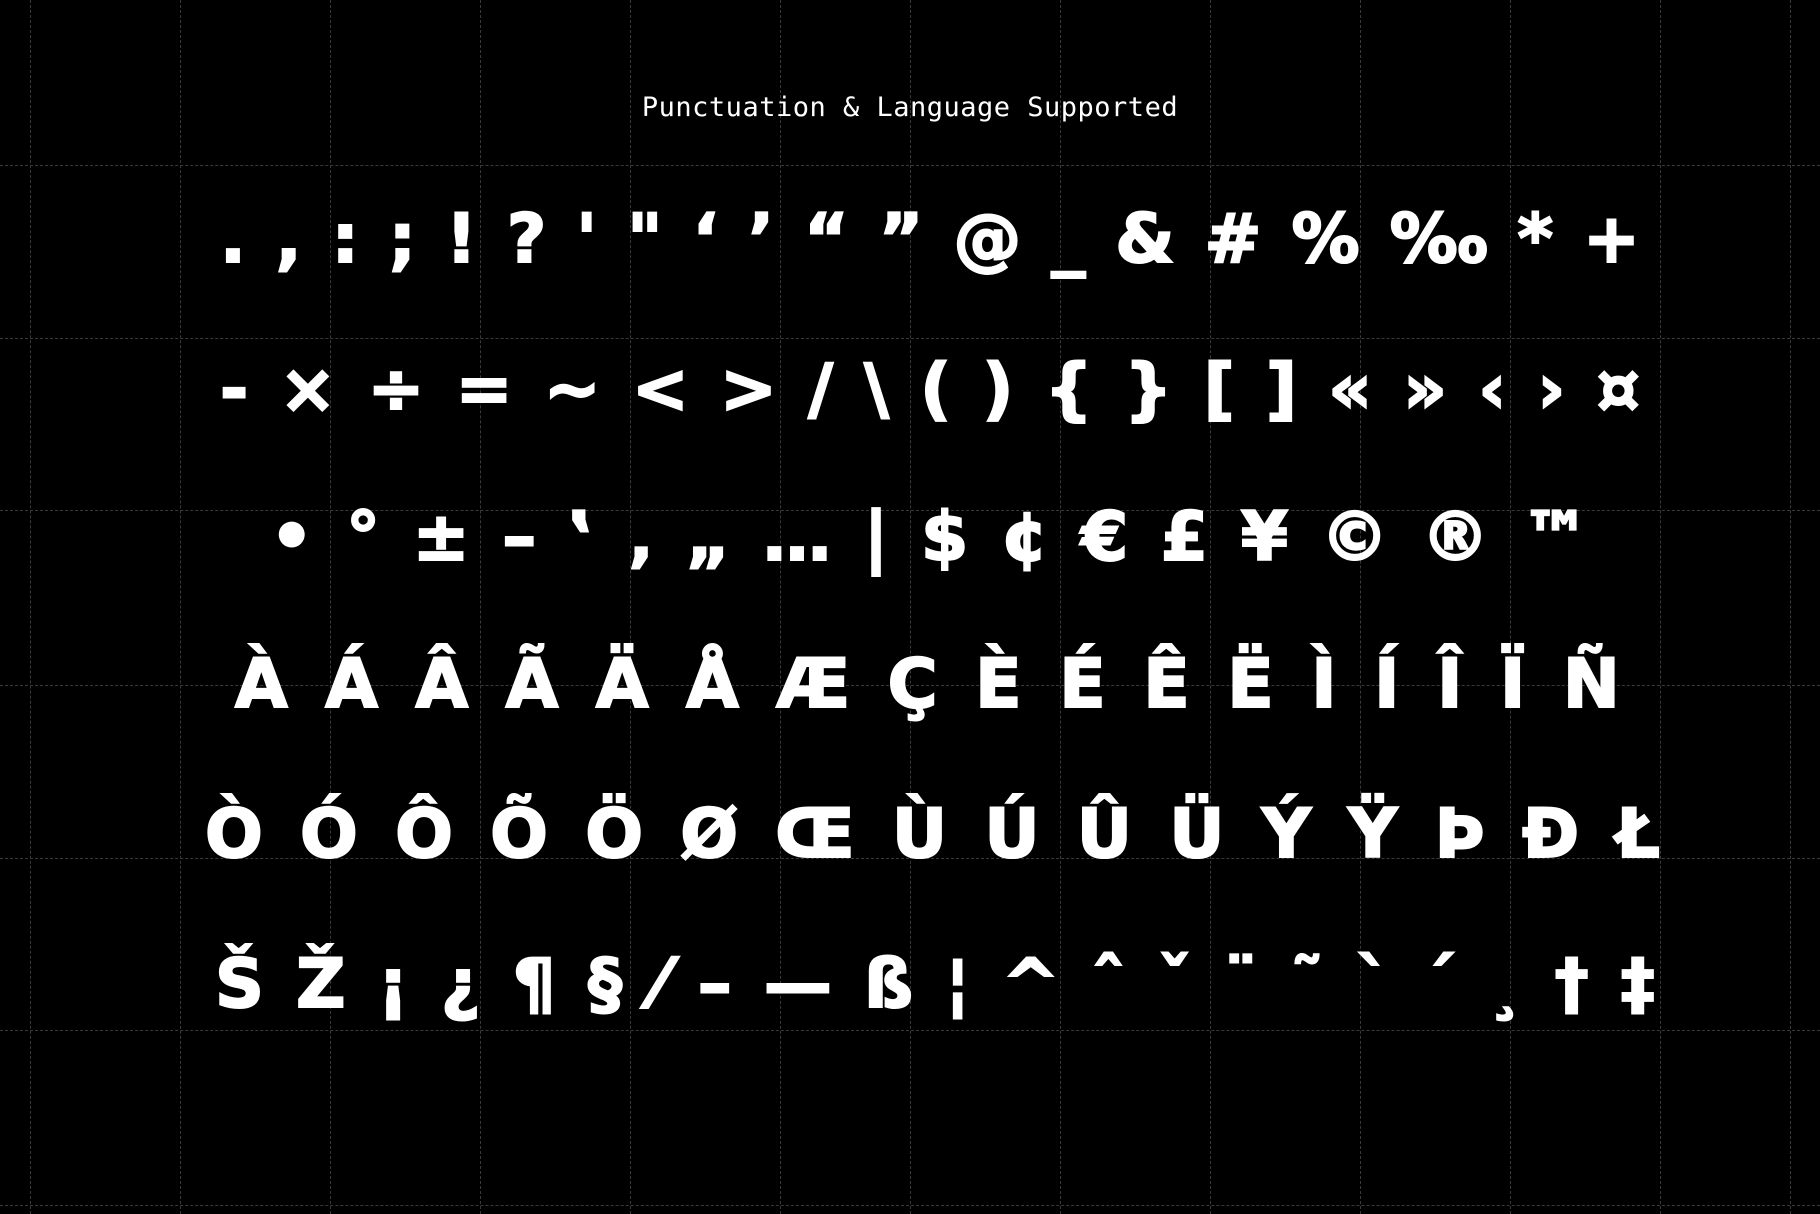  What do you see at coordinates (1506, 984) in the screenshot?
I see `glyph: ¸` at bounding box center [1506, 984].